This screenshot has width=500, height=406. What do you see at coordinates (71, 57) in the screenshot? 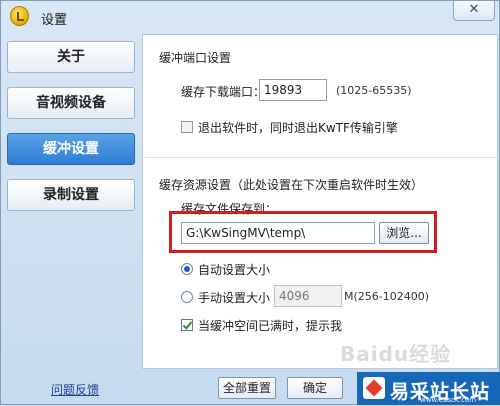
I see `sidebar-item-about: 关于` at bounding box center [71, 57].